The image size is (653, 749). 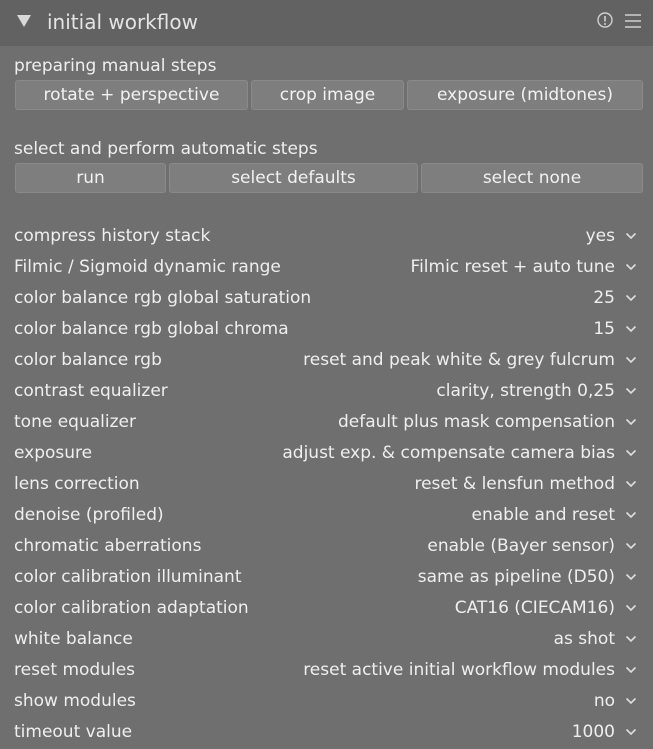 I want to click on setting-label: show modules, so click(x=75, y=701).